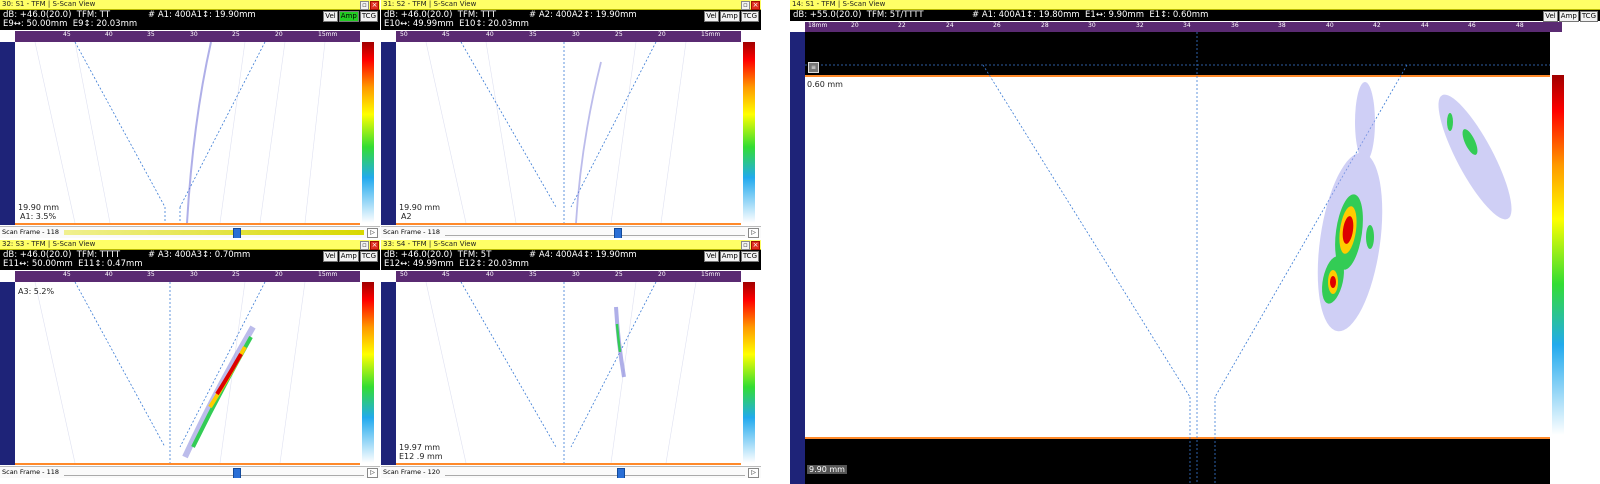 This screenshot has height=484, width=1600. What do you see at coordinates (576, 34) in the screenshot?
I see `ruler-label: 30` at bounding box center [576, 34].